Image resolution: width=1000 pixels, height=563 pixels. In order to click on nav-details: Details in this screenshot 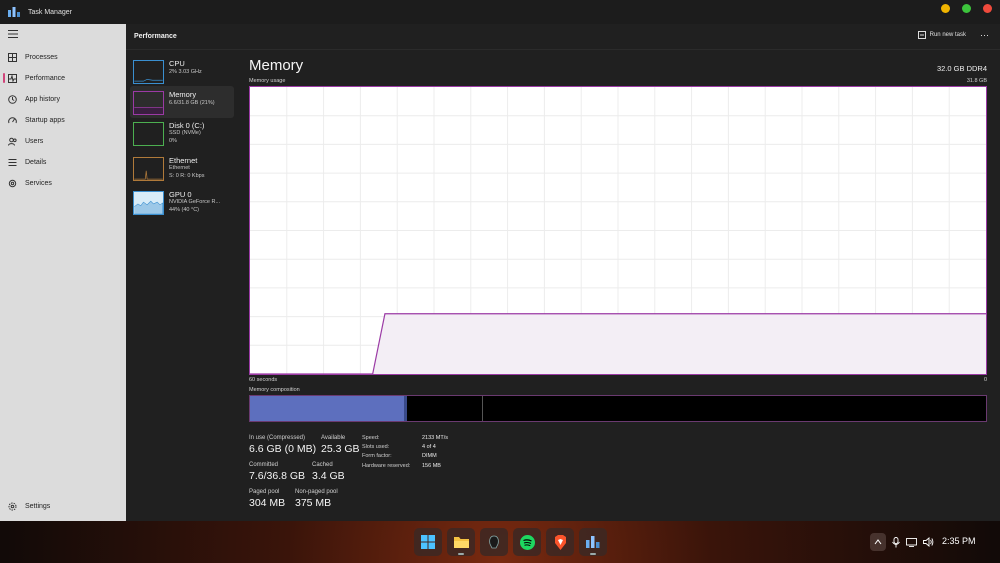, I will do `click(63, 162)`.